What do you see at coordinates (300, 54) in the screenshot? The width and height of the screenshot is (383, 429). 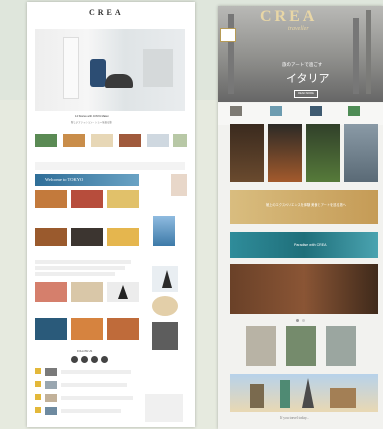 I see `right-hero-image: CREA traveller 旅のアートで過ごす イタリア READ MORE` at bounding box center [300, 54].